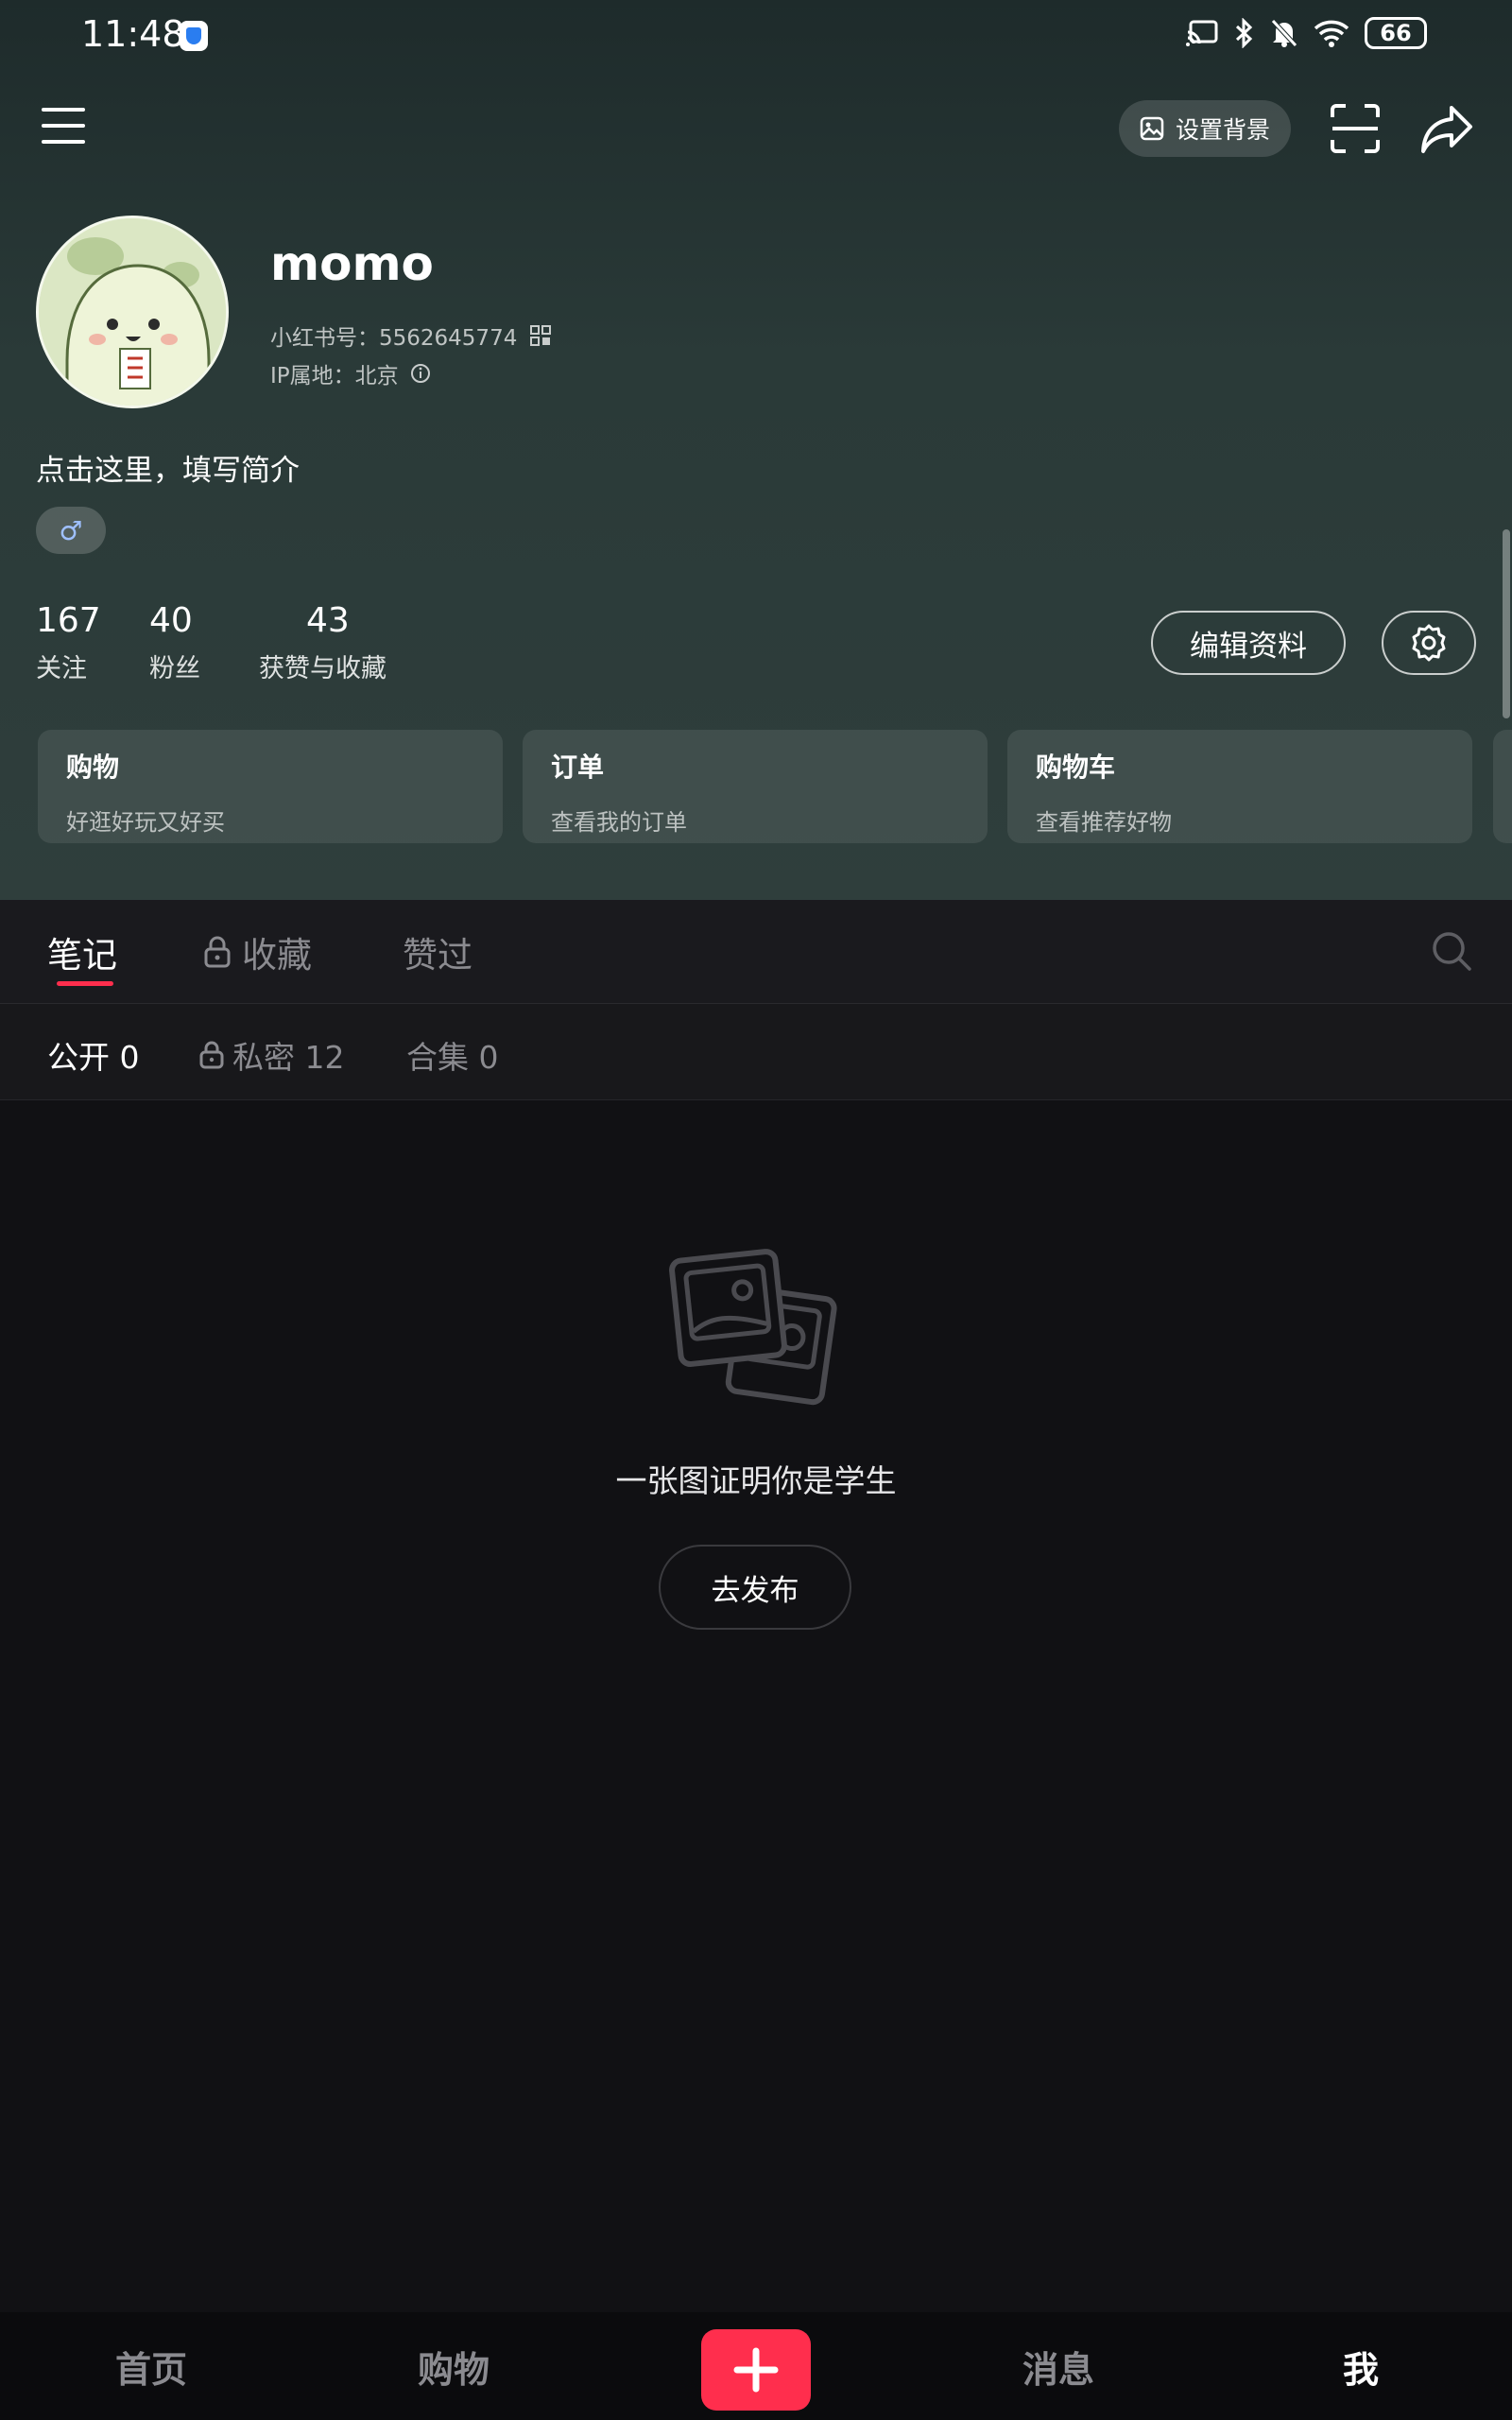 The image size is (1512, 2420). What do you see at coordinates (1360, 2367) in the screenshot?
I see `nav-me: 我` at bounding box center [1360, 2367].